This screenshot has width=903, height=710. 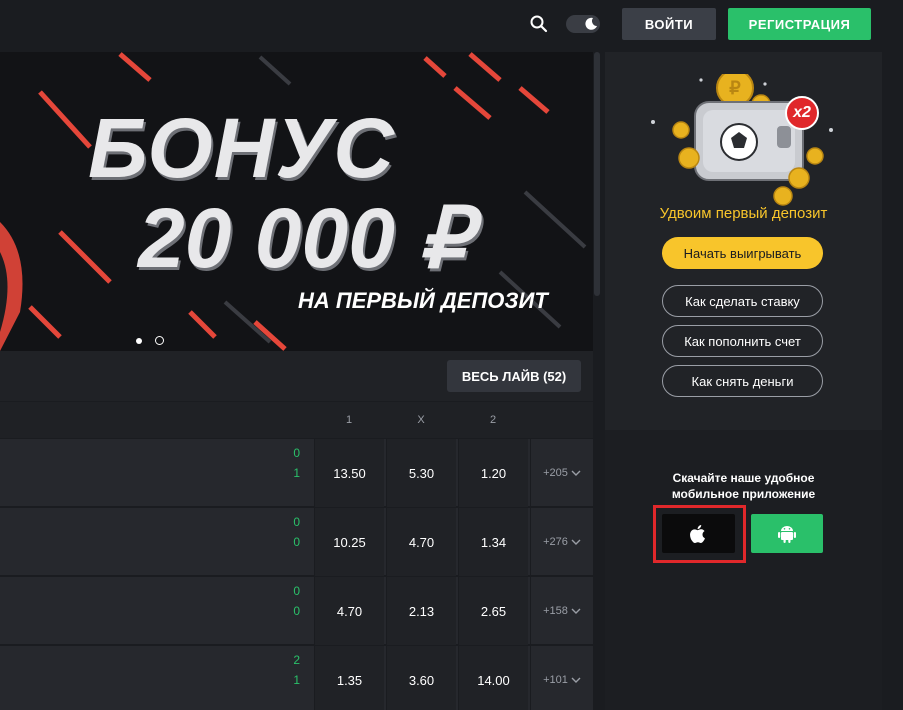 What do you see at coordinates (159, 340) in the screenshot?
I see `carousel-dot` at bounding box center [159, 340].